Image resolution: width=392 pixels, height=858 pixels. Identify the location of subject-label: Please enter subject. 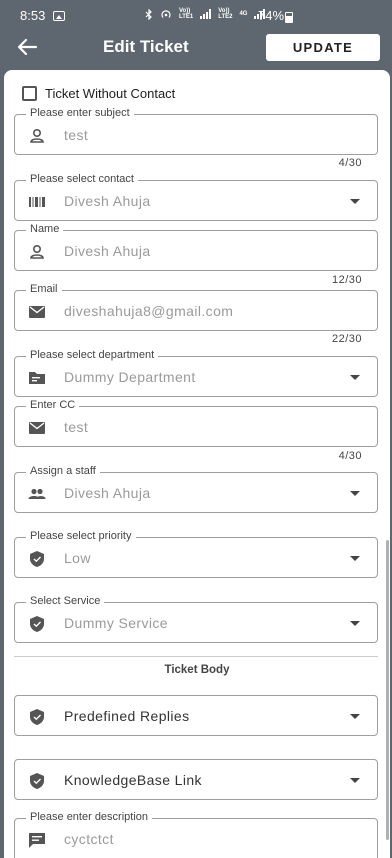
(80, 113).